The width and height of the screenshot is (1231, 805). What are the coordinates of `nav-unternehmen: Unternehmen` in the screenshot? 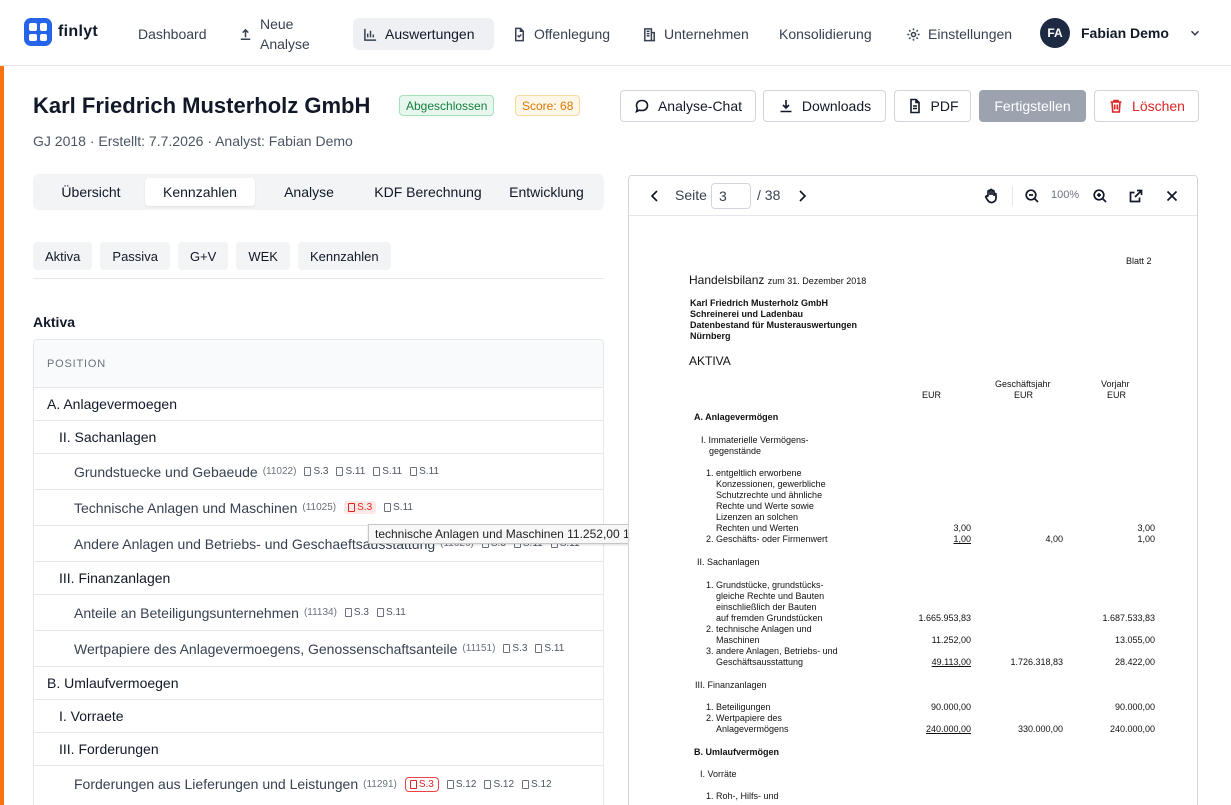 It's located at (695, 34).